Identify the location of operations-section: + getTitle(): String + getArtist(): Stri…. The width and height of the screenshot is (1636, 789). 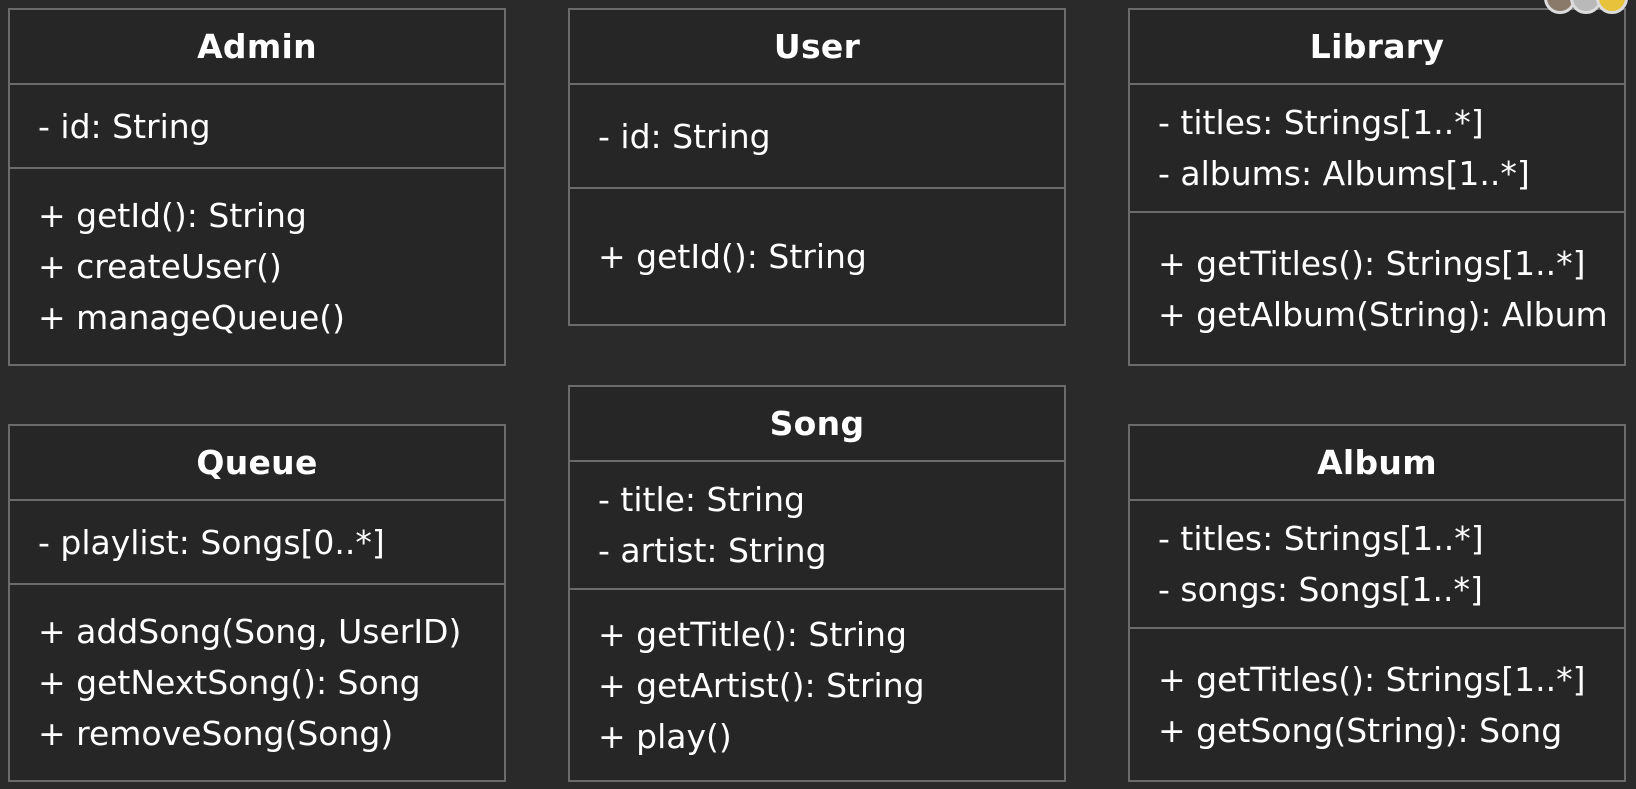
(817, 685).